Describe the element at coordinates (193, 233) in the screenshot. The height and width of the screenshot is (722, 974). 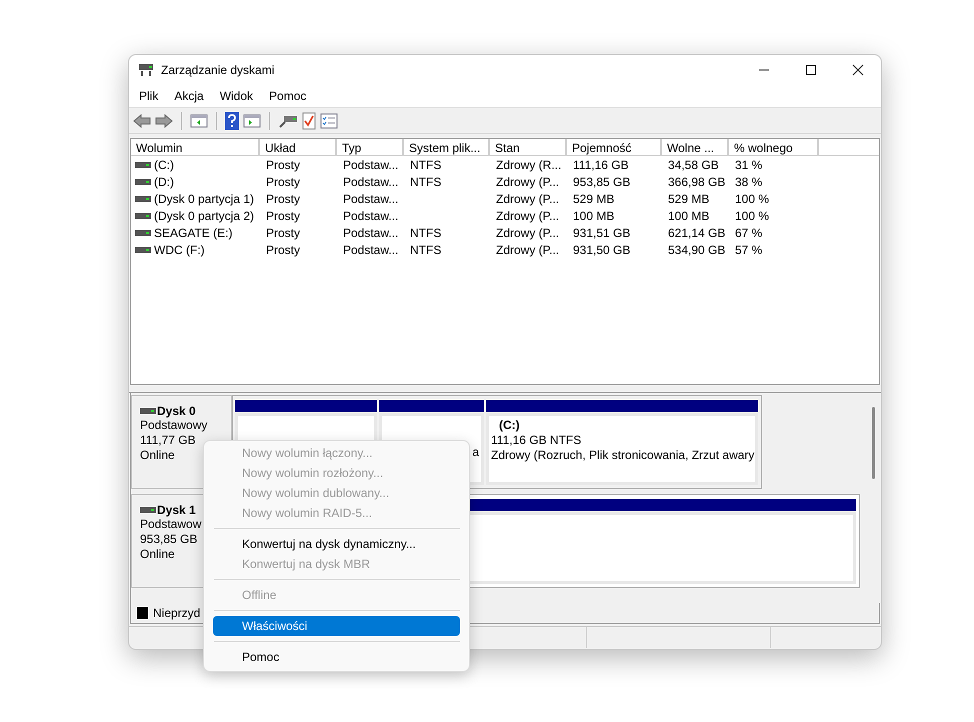
I see `table-cell: SEAGATE (E:)` at that location.